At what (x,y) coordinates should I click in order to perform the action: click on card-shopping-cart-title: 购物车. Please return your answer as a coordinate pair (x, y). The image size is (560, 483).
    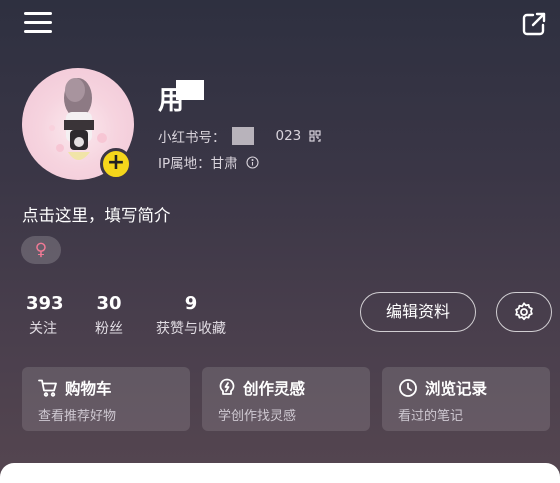
    Looking at the image, I should click on (88, 389).